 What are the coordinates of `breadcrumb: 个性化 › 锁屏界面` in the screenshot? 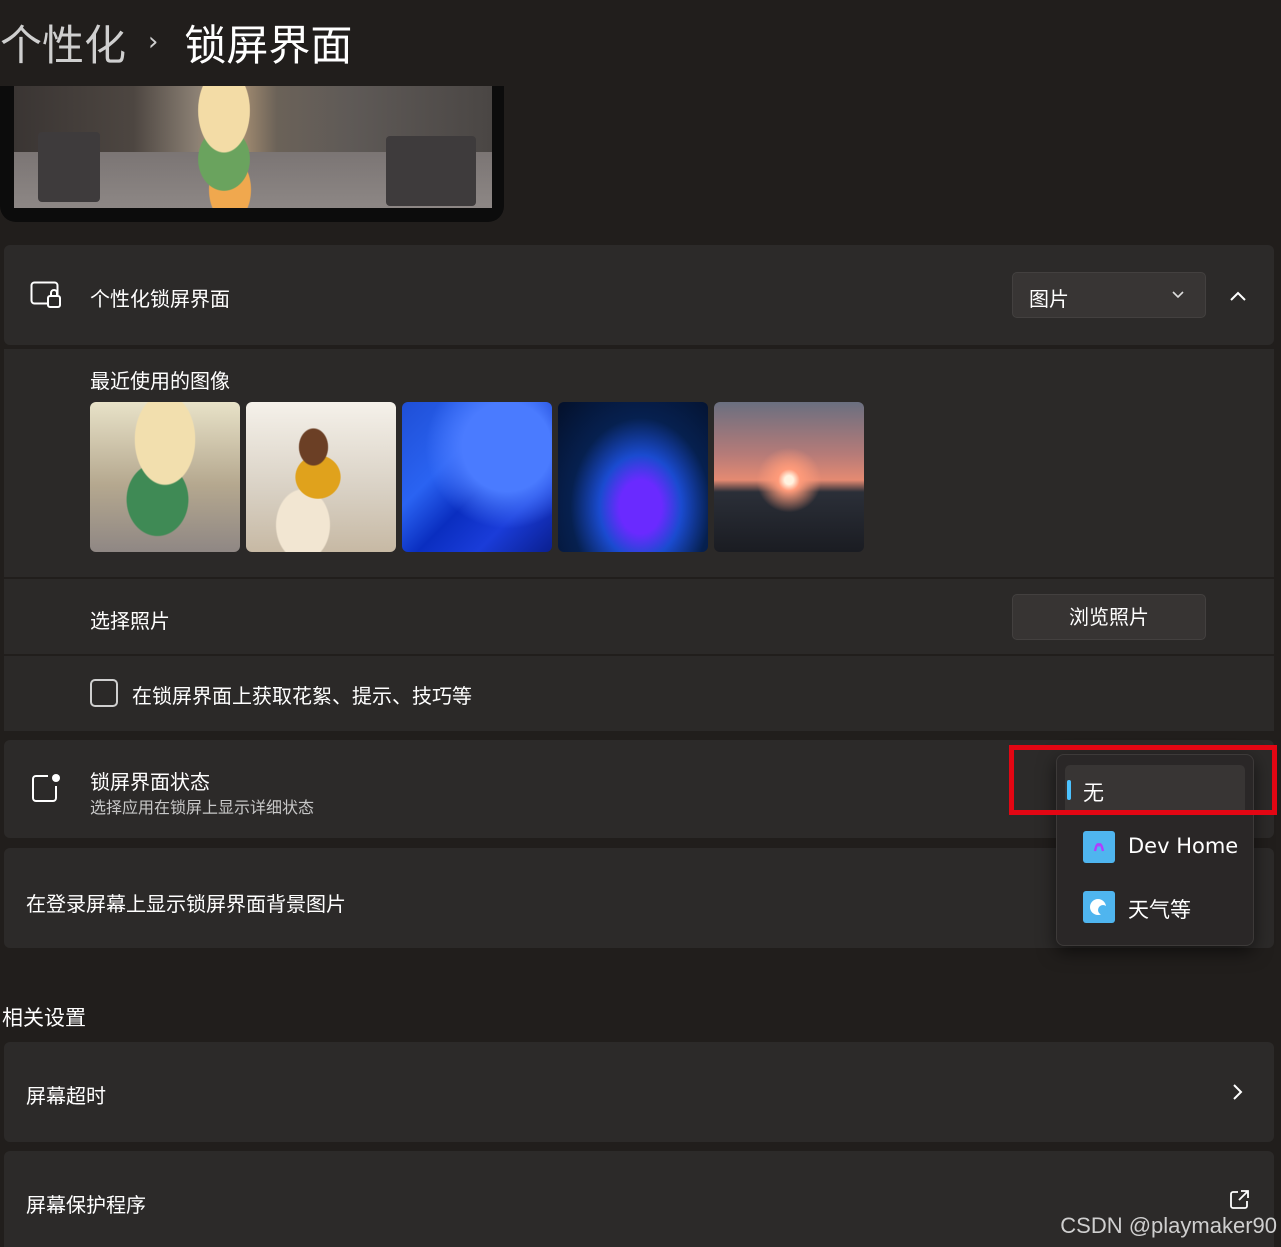 It's located at (176, 42).